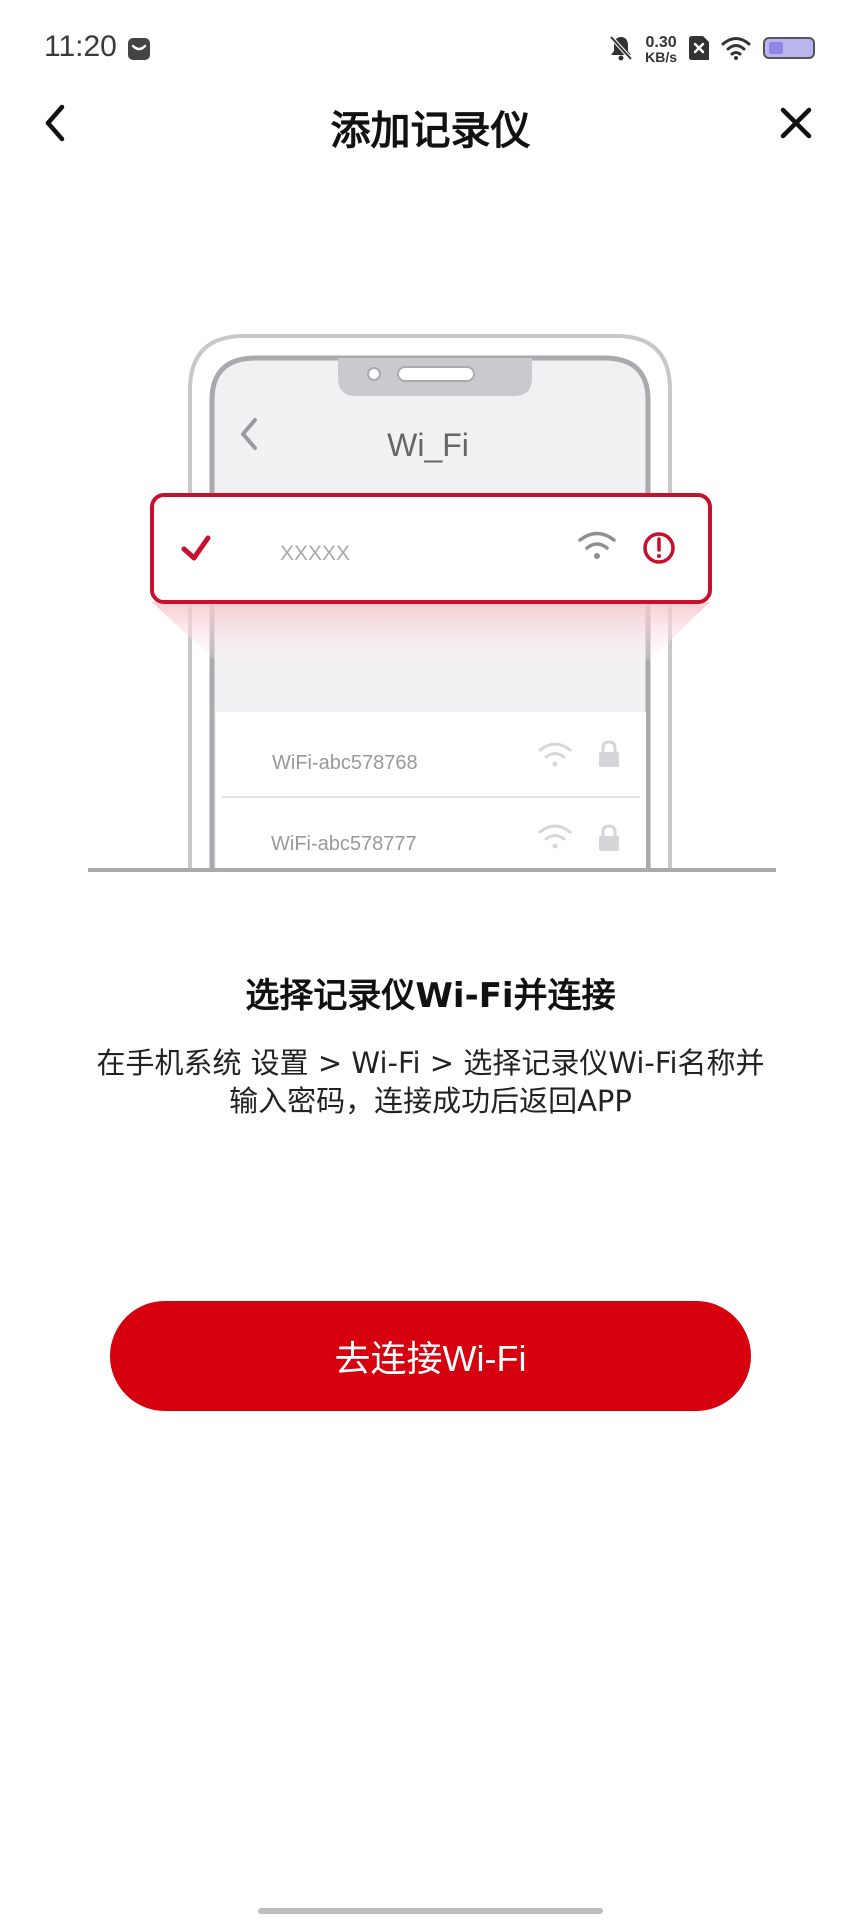 This screenshot has width=861, height=1920. Describe the element at coordinates (430, 1356) in the screenshot. I see `connect-wifi-button: 去连接Wi-Fi` at that location.